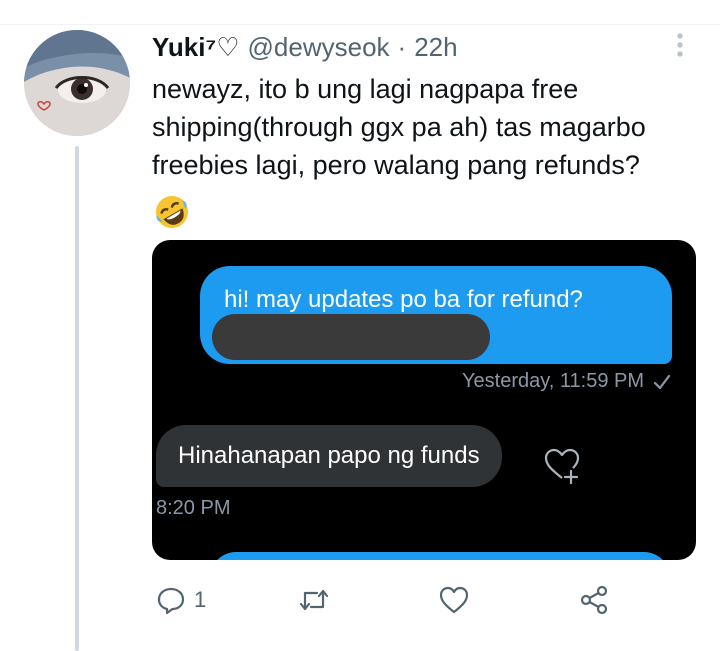 The height and width of the screenshot is (651, 720). Describe the element at coordinates (403, 299) in the screenshot. I see `sent-message-text: hi! may updates po ba for refund?` at that location.